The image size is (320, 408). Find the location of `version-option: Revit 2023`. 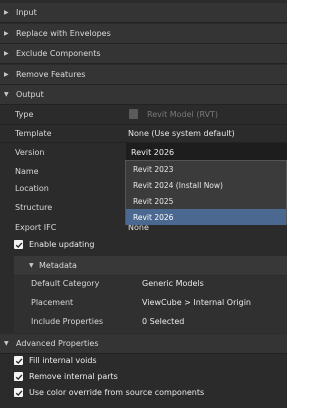

version-option: Revit 2023 is located at coordinates (206, 169).